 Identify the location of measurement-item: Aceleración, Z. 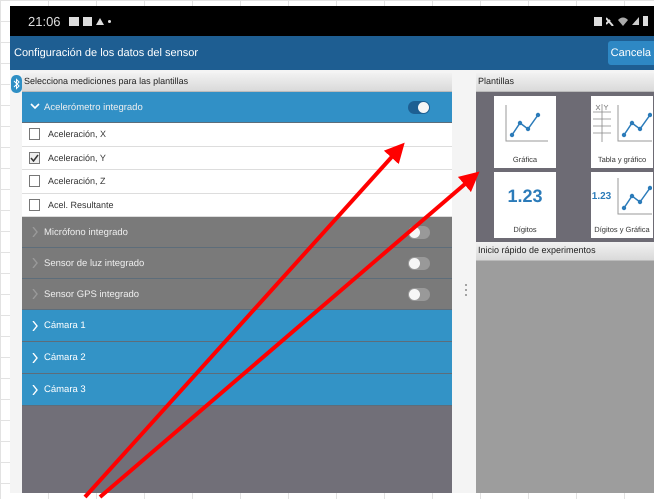
(237, 182).